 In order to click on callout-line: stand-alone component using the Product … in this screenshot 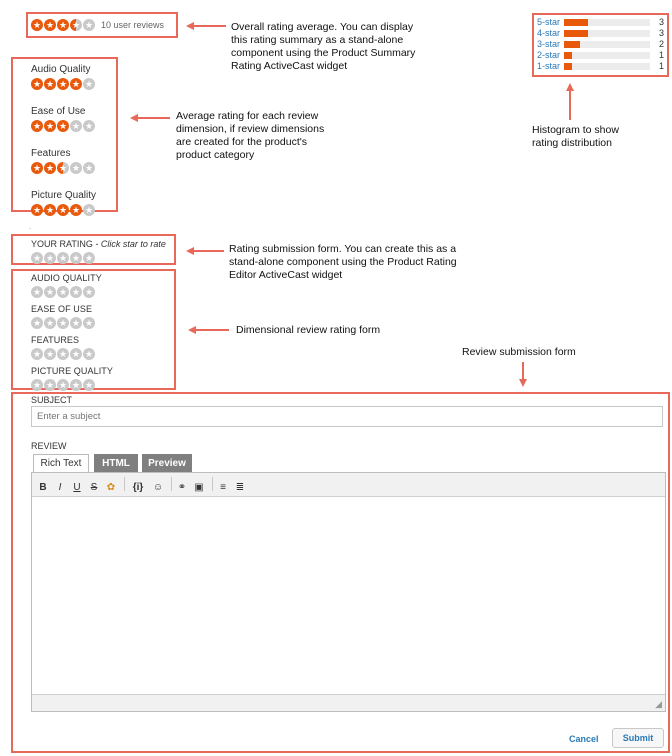, I will do `click(343, 262)`.